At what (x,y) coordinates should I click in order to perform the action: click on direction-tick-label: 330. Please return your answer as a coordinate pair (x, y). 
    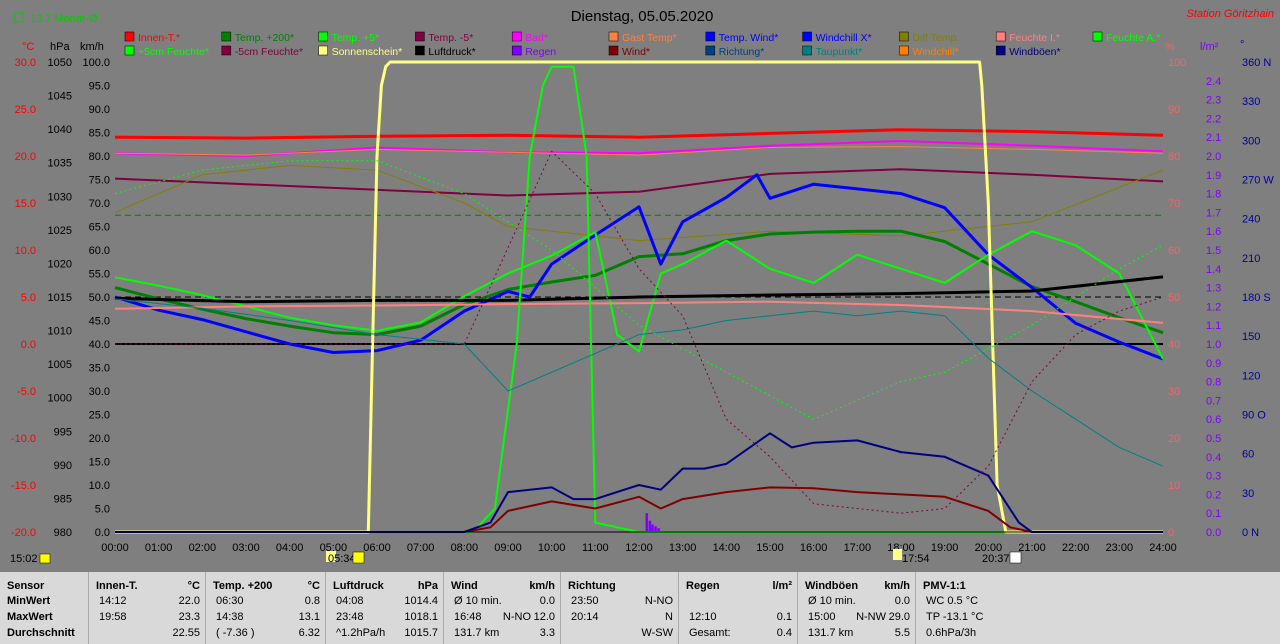
    Looking at the image, I should click on (1251, 102).